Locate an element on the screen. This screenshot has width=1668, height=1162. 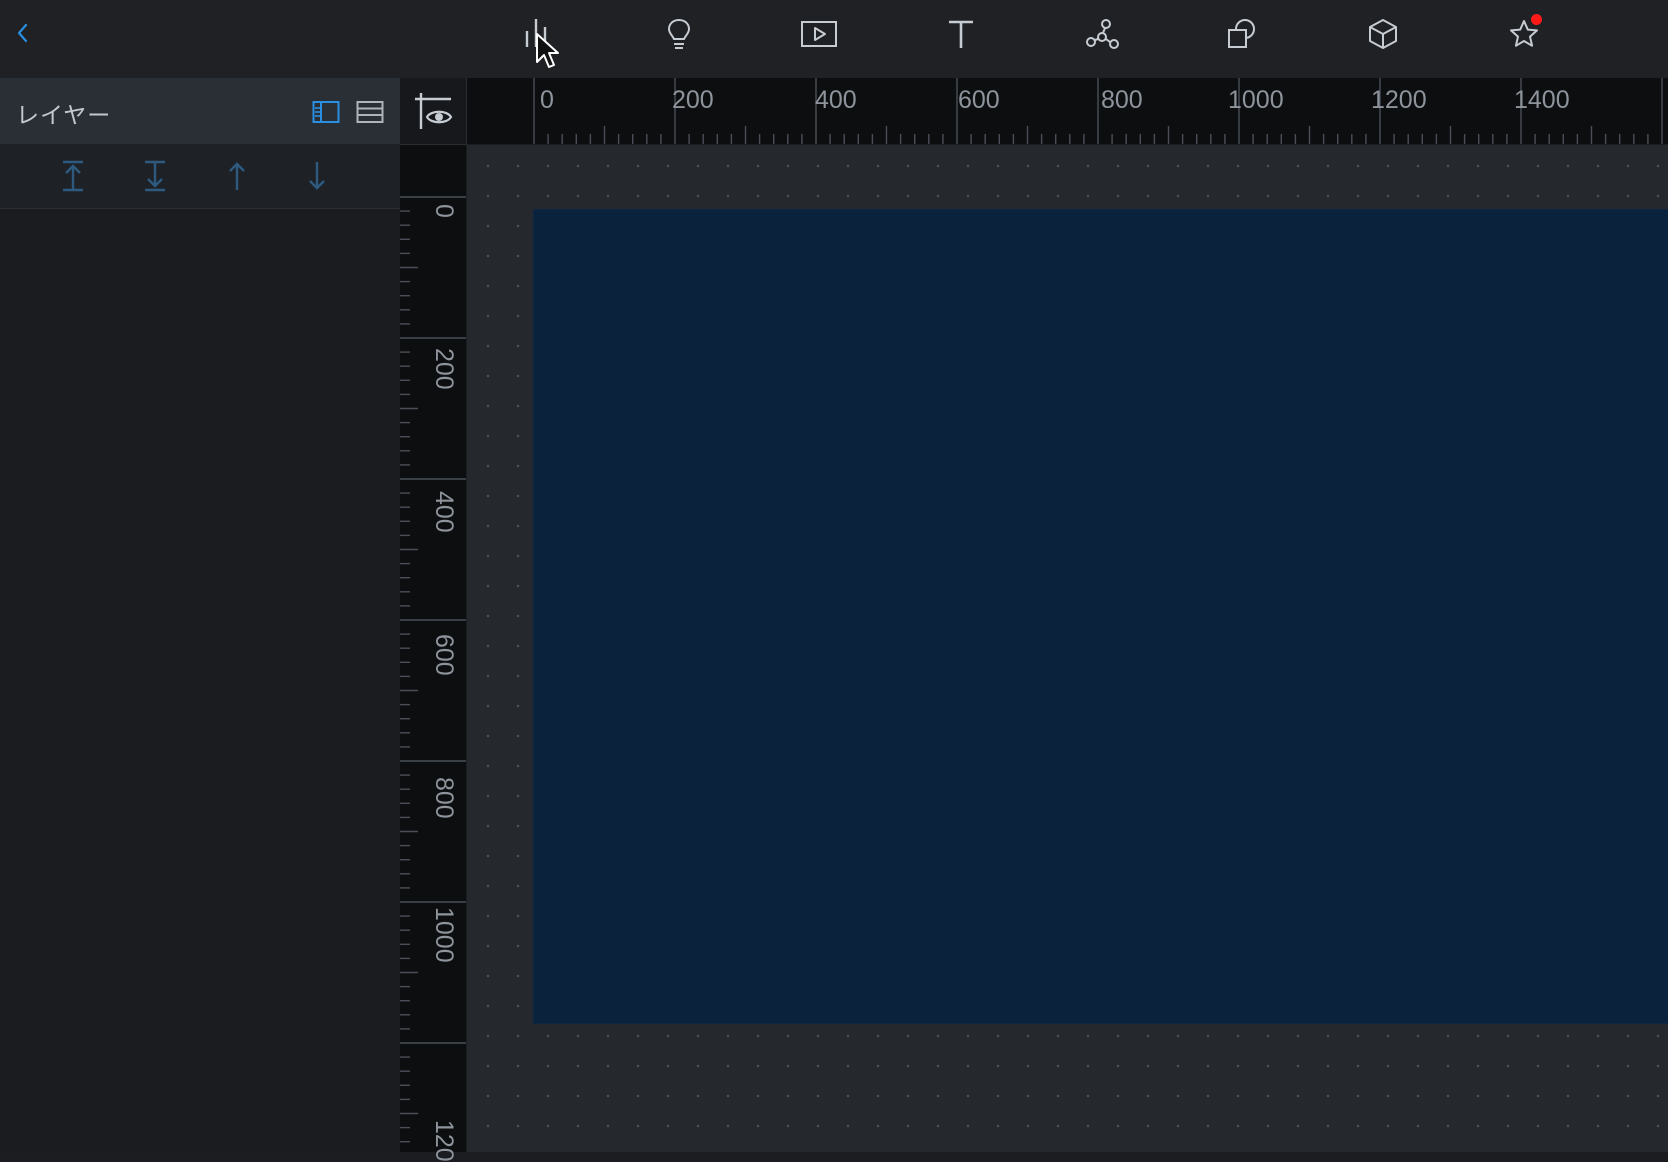
favorites-tool-button is located at coordinates (1524, 34).